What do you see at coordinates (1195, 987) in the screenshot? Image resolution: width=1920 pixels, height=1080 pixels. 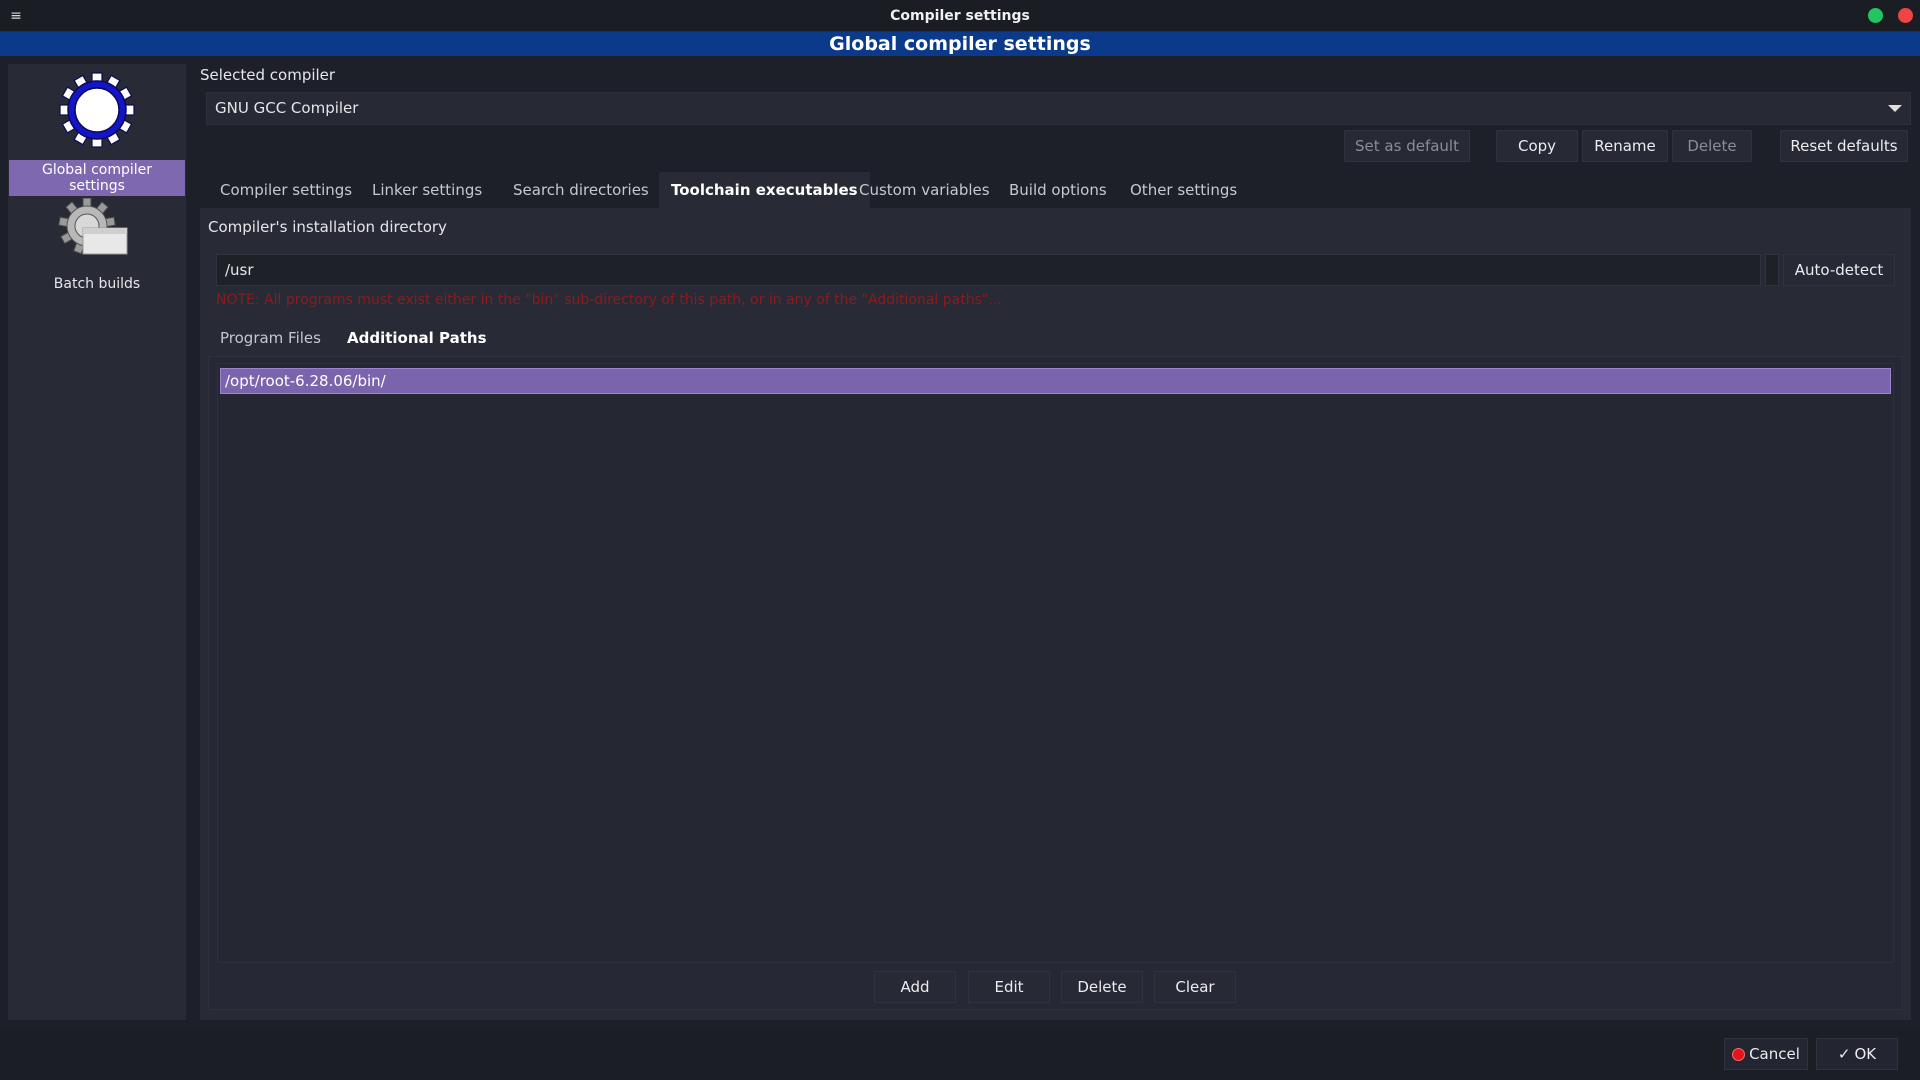 I see `clear-paths-button: Clear` at bounding box center [1195, 987].